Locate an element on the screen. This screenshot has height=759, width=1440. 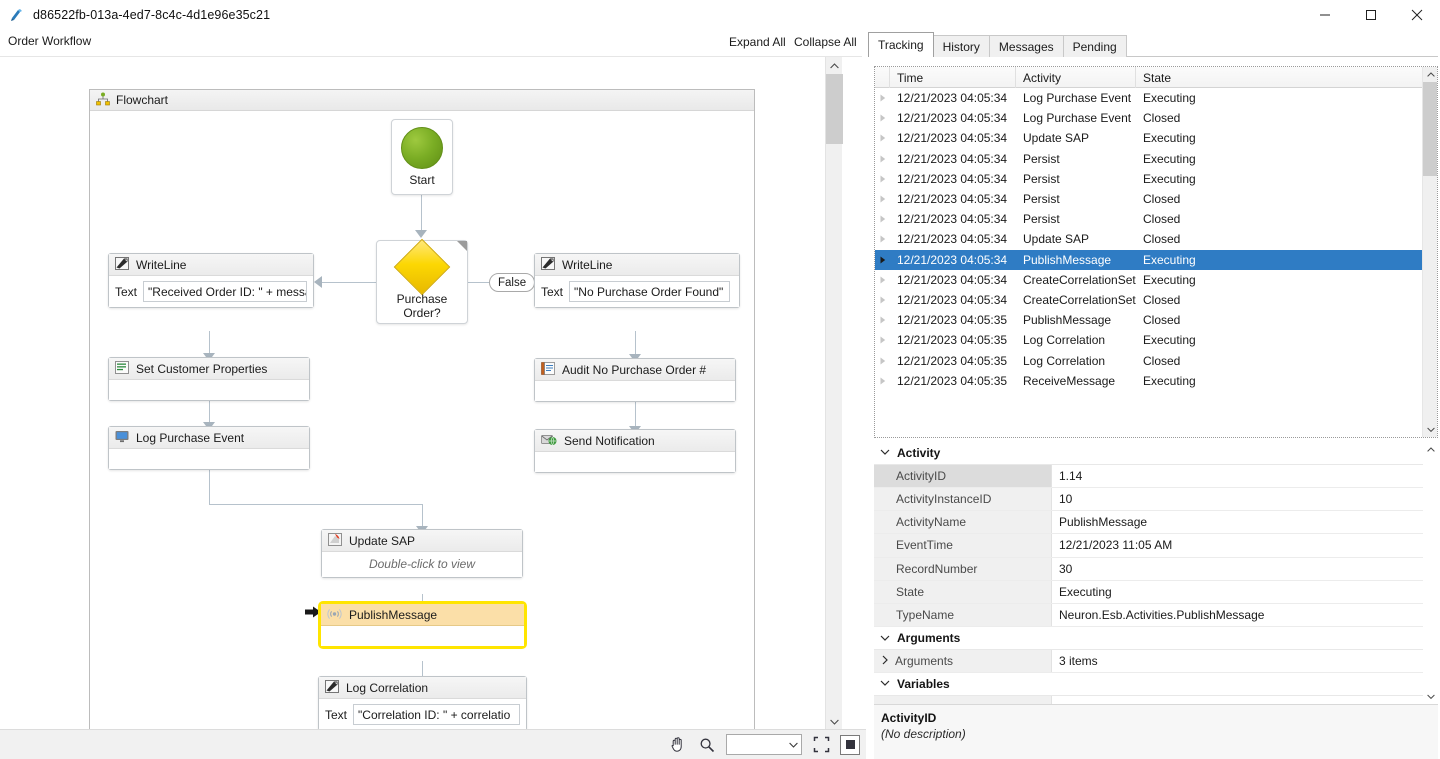
breadcrumb: Order Workflow is located at coordinates (49, 41).